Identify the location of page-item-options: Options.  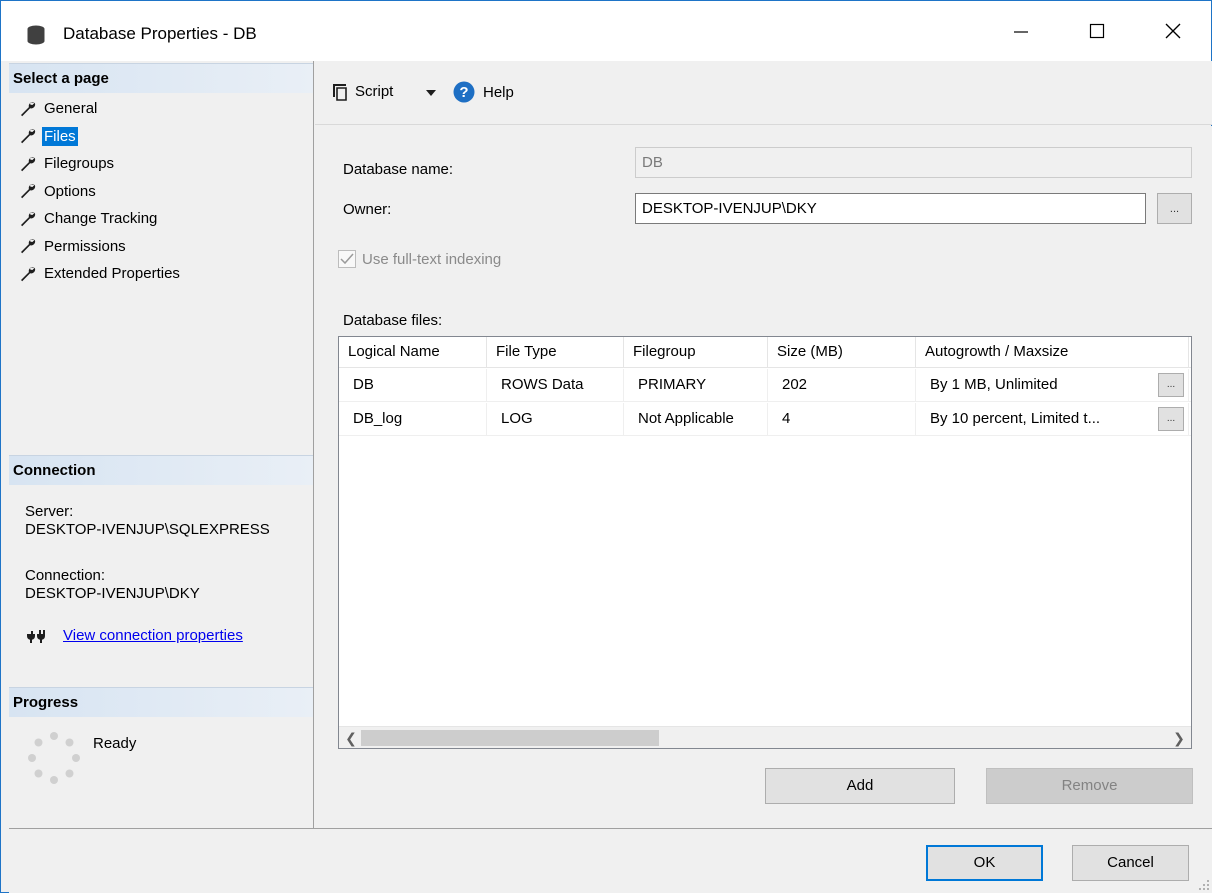
(163, 192).